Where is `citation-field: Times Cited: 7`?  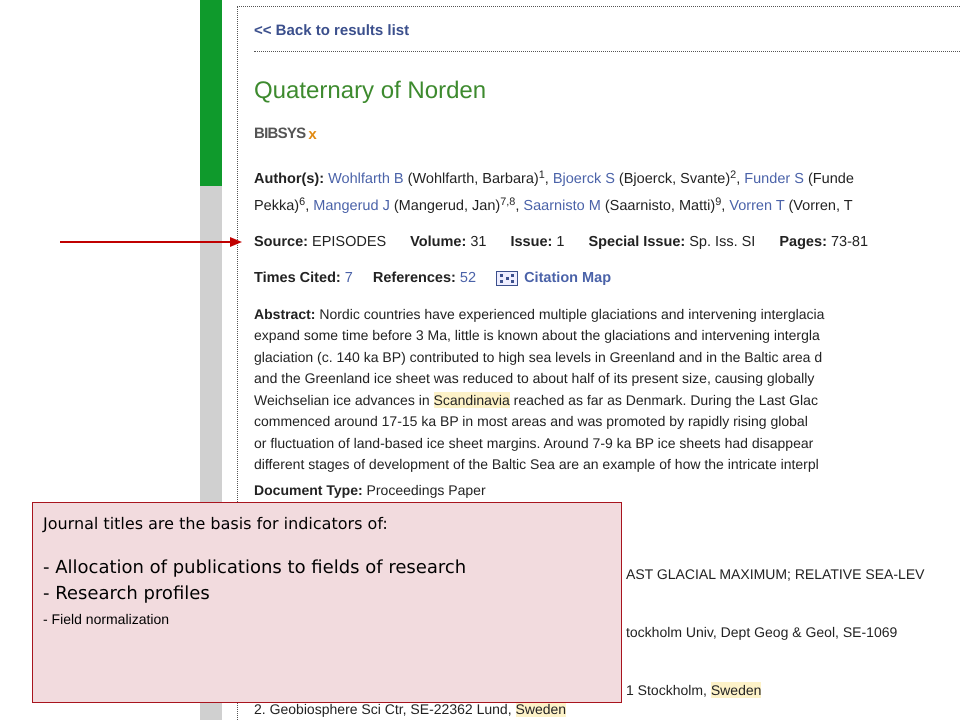 citation-field: Times Cited: 7 is located at coordinates (303, 279).